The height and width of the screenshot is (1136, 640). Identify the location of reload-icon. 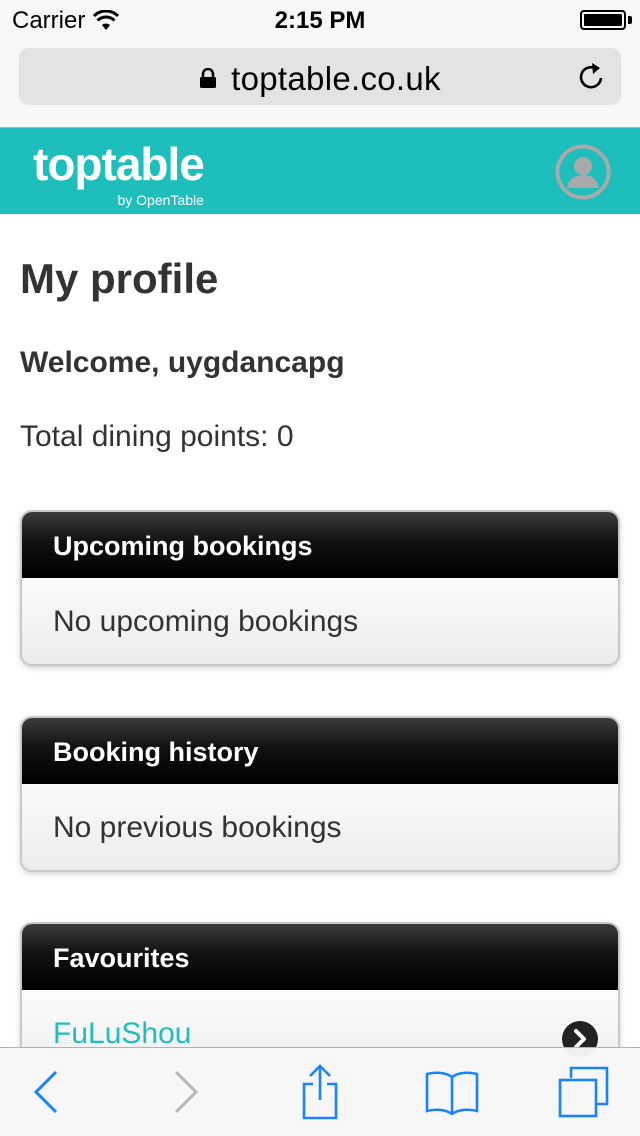
(592, 77).